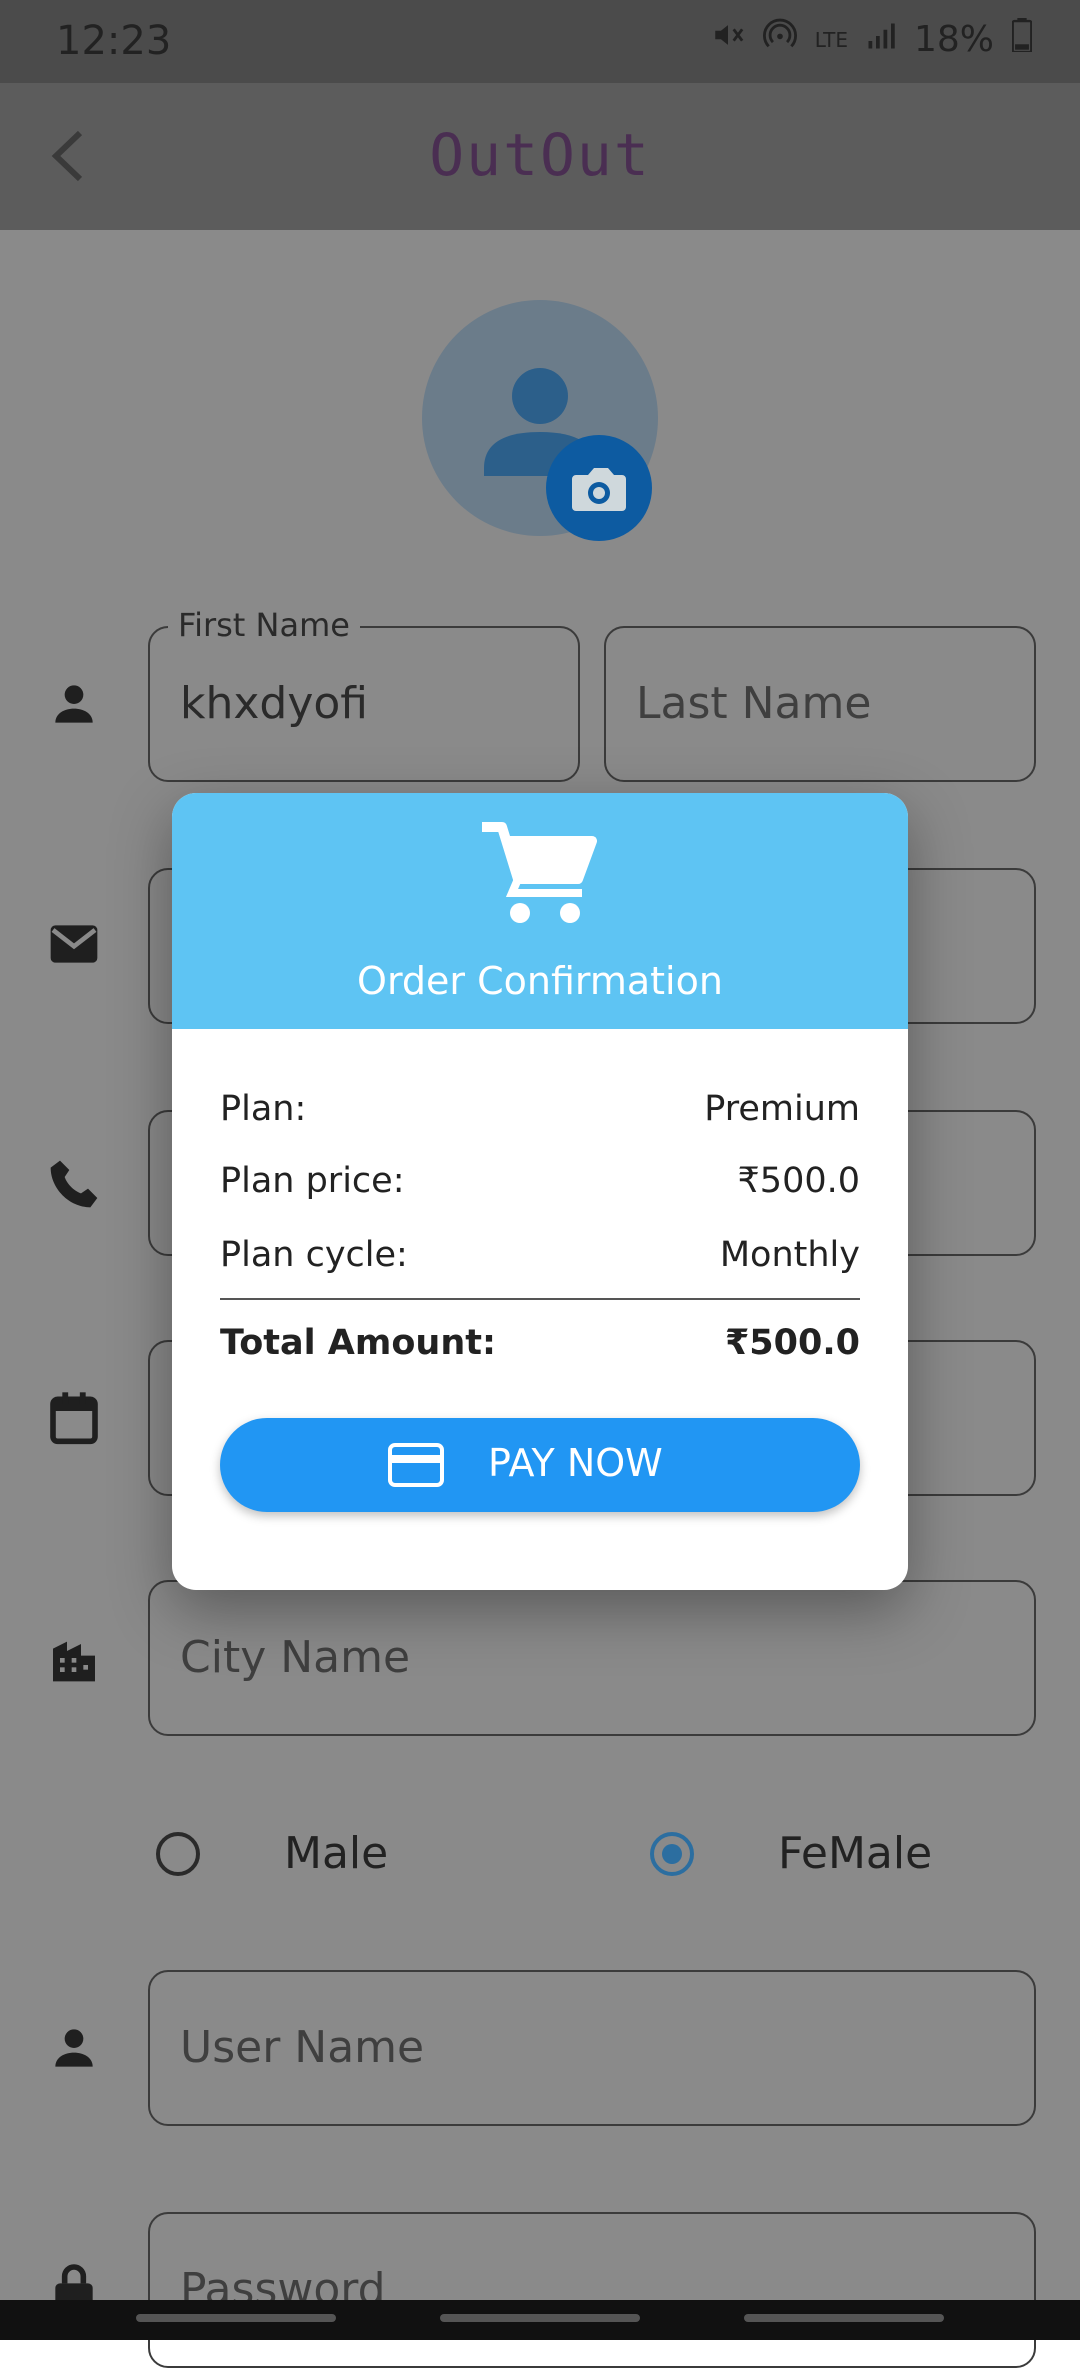 The width and height of the screenshot is (1080, 2368). What do you see at coordinates (831, 39) in the screenshot?
I see `volte-label: LTE` at bounding box center [831, 39].